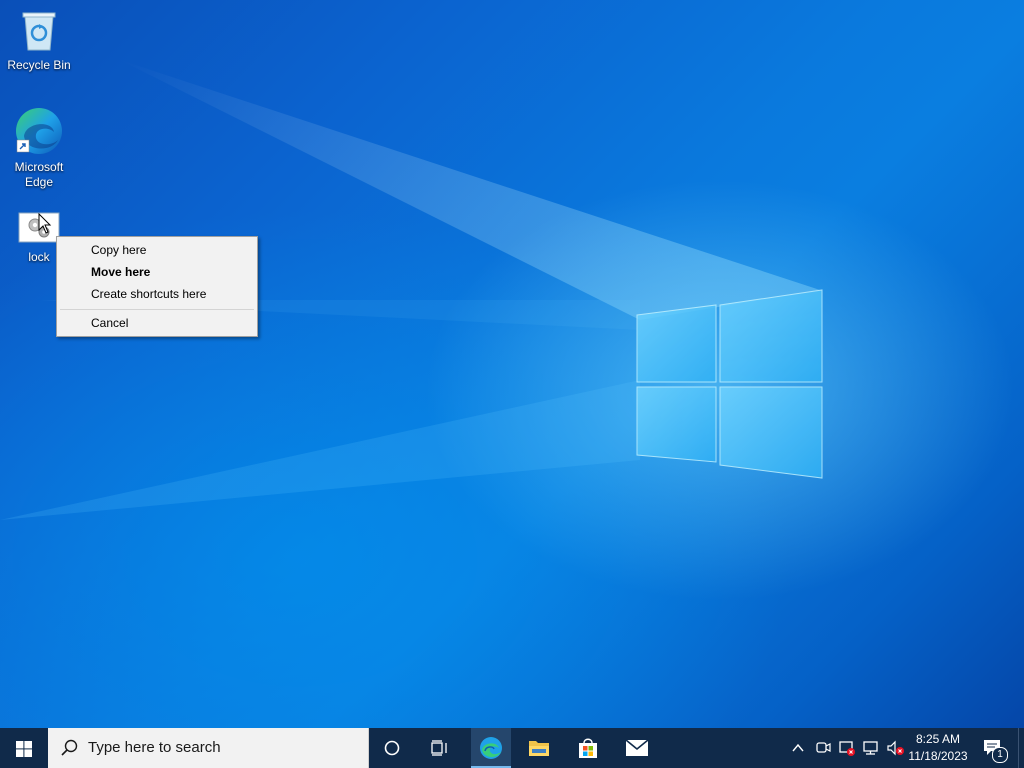  Describe the element at coordinates (110, 323) in the screenshot. I see `menu-item-label: Cancel` at that location.